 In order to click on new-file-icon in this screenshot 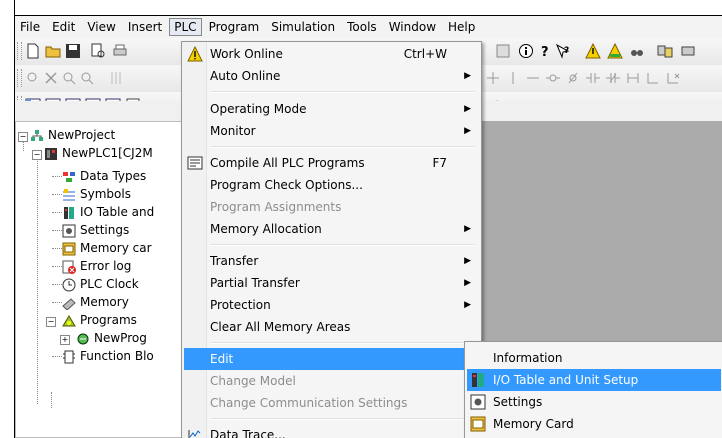, I will do `click(33, 51)`.